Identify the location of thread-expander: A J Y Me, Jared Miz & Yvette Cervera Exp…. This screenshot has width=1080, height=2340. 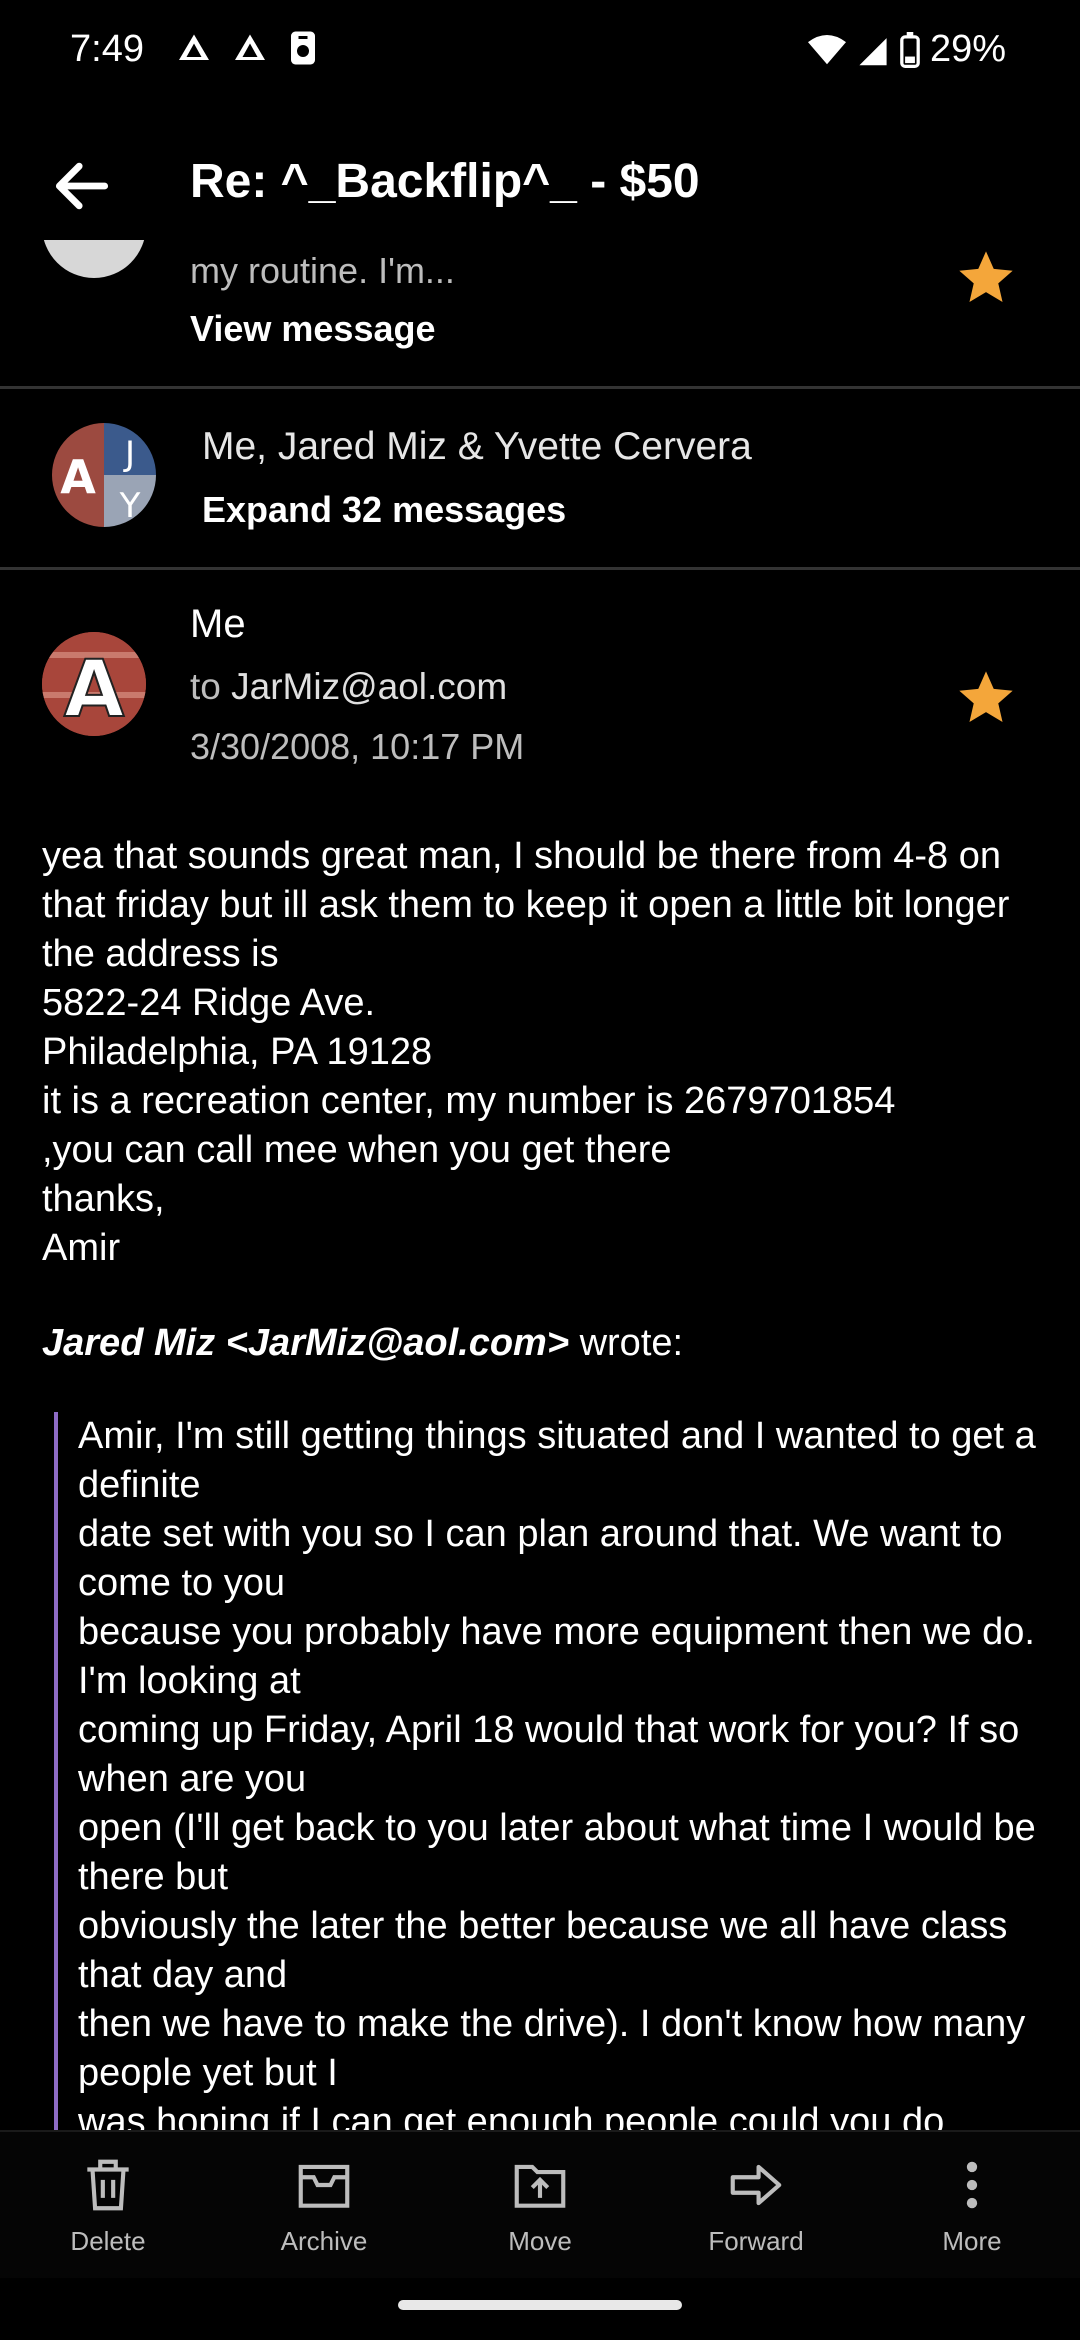
(540, 479).